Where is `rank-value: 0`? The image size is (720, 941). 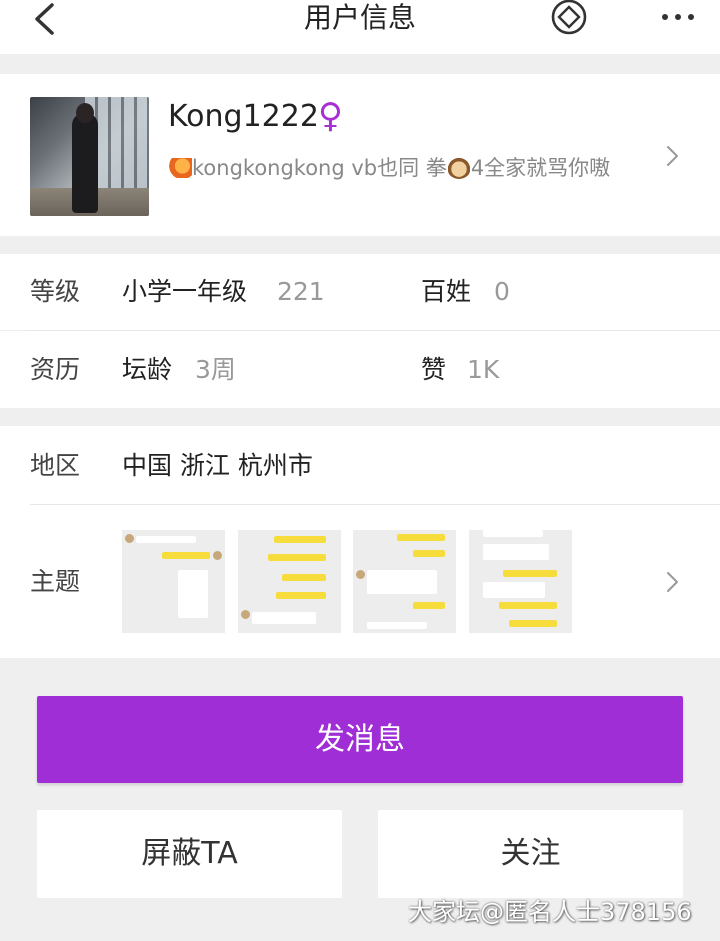 rank-value: 0 is located at coordinates (502, 291).